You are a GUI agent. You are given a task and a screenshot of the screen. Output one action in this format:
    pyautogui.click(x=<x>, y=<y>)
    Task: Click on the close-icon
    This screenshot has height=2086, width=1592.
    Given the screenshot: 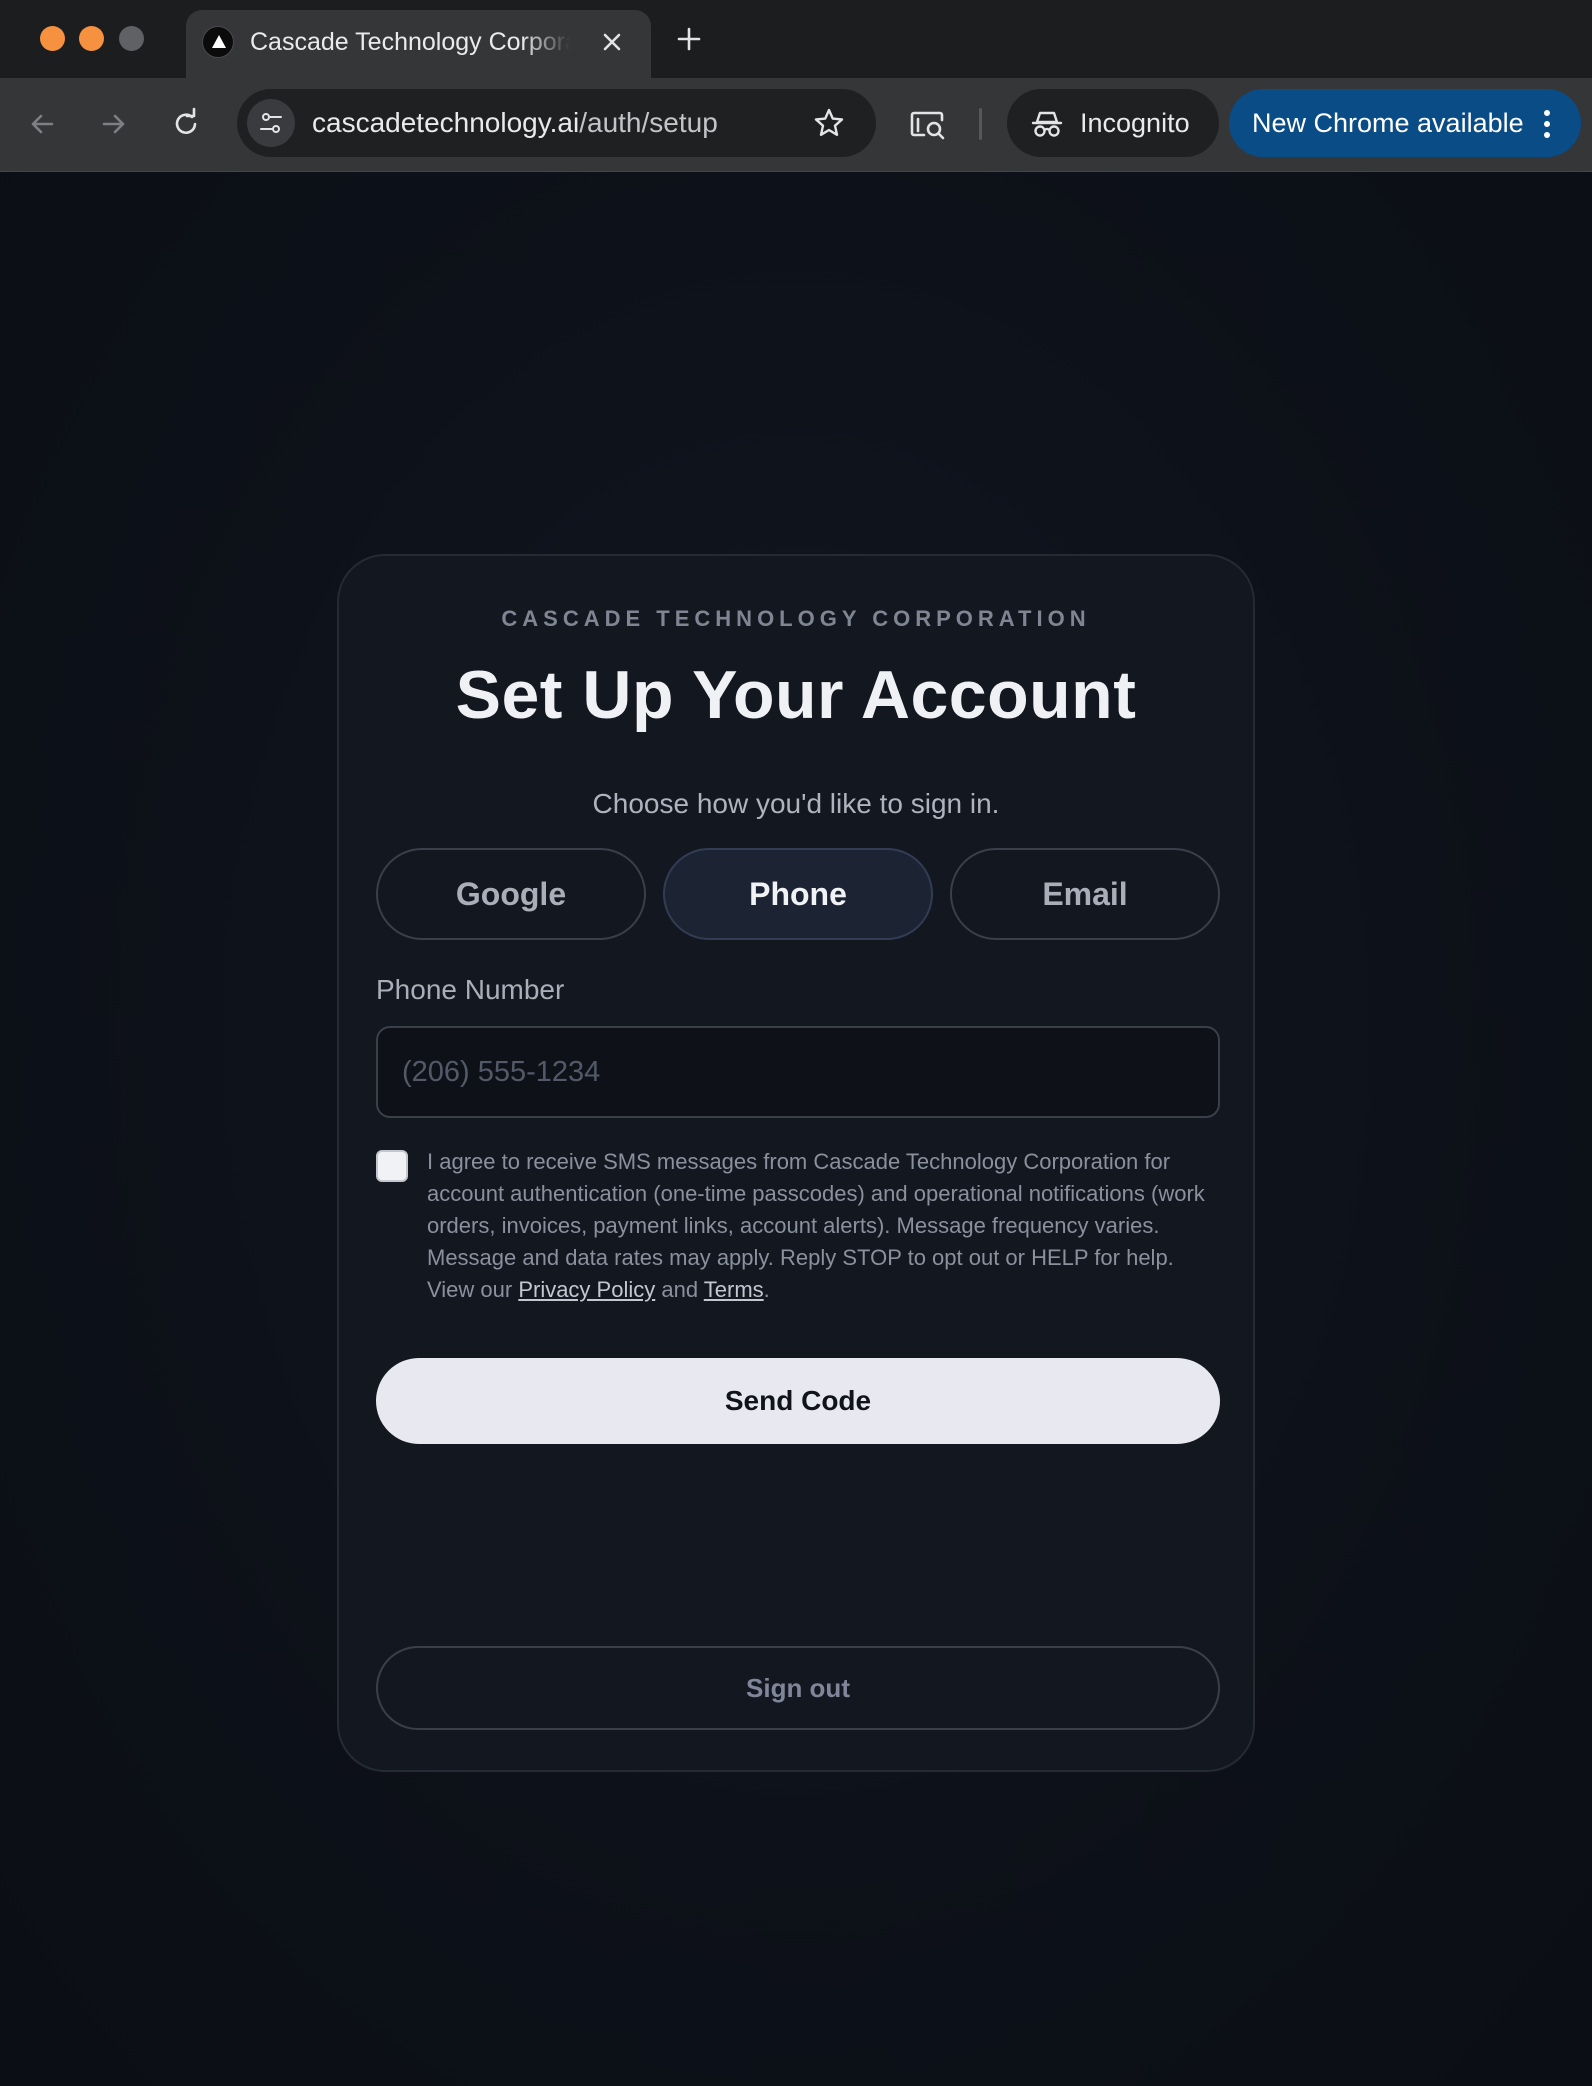 What is the action you would take?
    pyautogui.click(x=612, y=42)
    